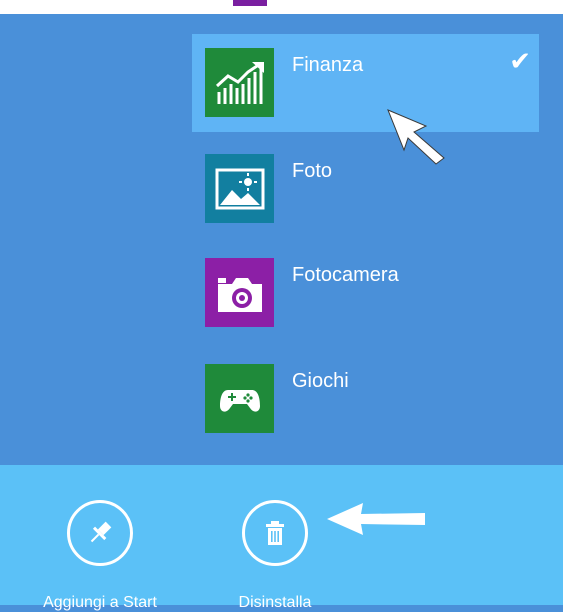 This screenshot has width=563, height=612. Describe the element at coordinates (281, 7) in the screenshot. I see `top-edge` at that location.